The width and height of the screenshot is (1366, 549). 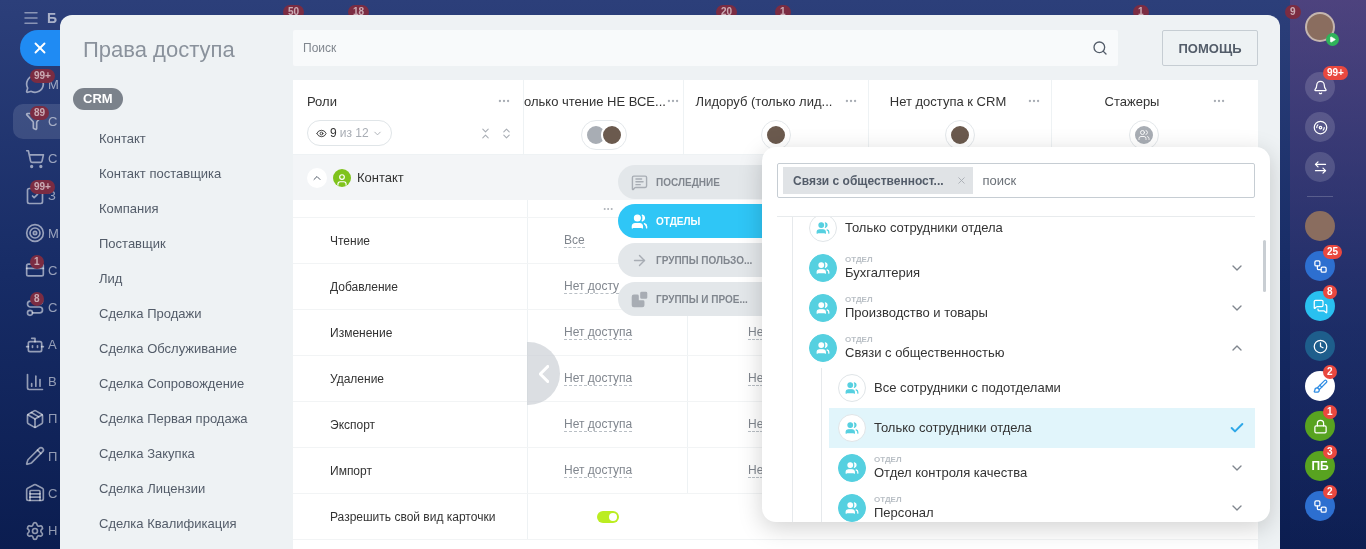 What do you see at coordinates (159, 50) in the screenshot?
I see `page-title: Права доступа` at bounding box center [159, 50].